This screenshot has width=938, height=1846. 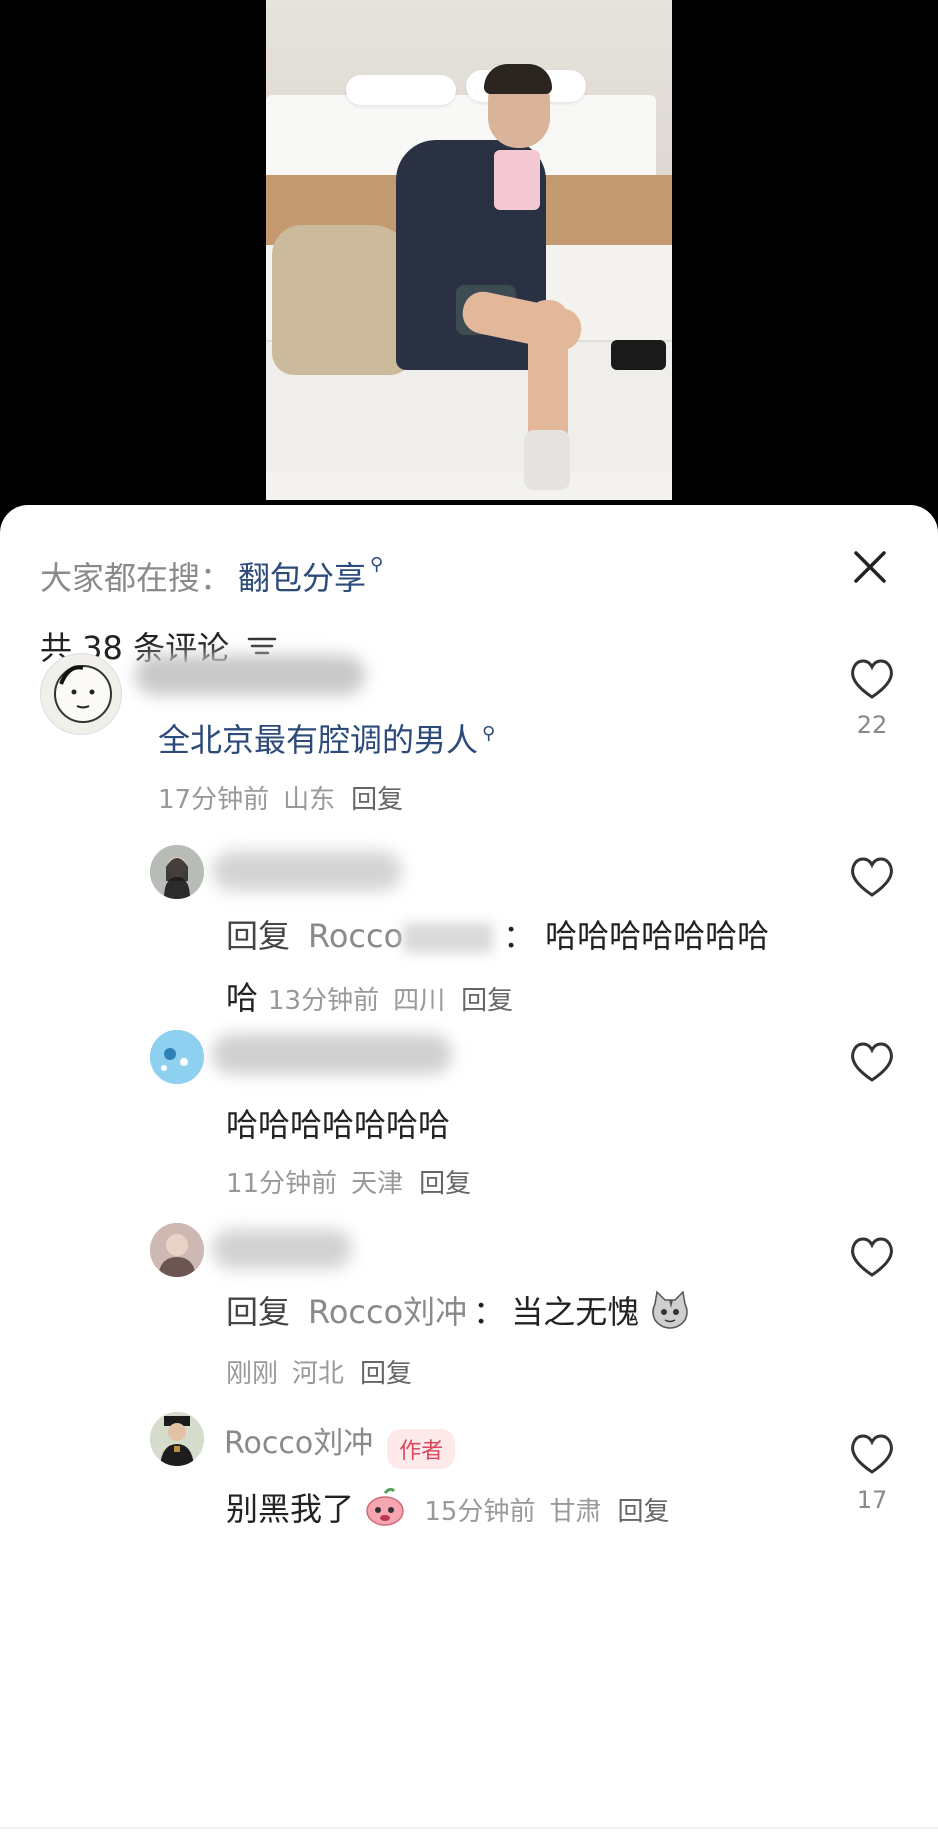 What do you see at coordinates (387, 1312) in the screenshot?
I see `reply-to-user: Rocco刘冲` at bounding box center [387, 1312].